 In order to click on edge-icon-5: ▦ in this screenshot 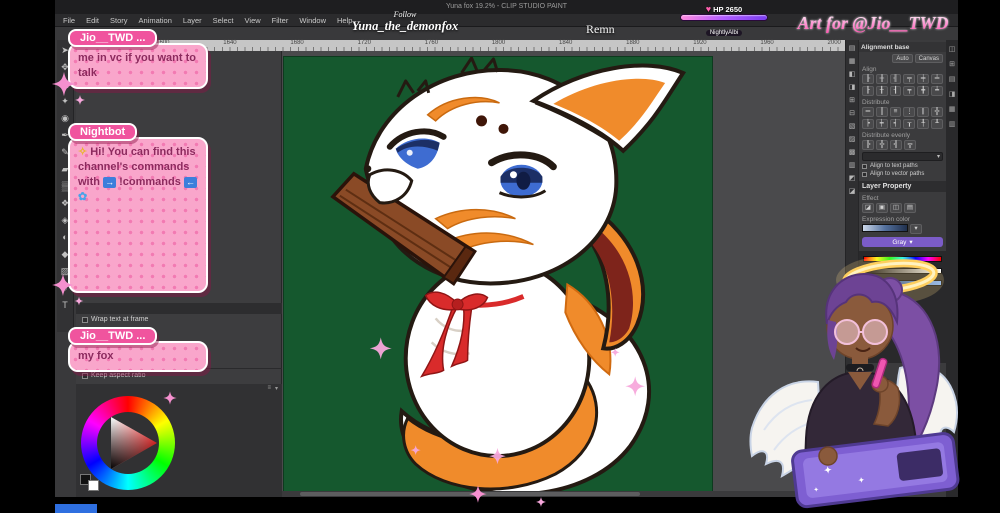, I will do `click(952, 109)`.